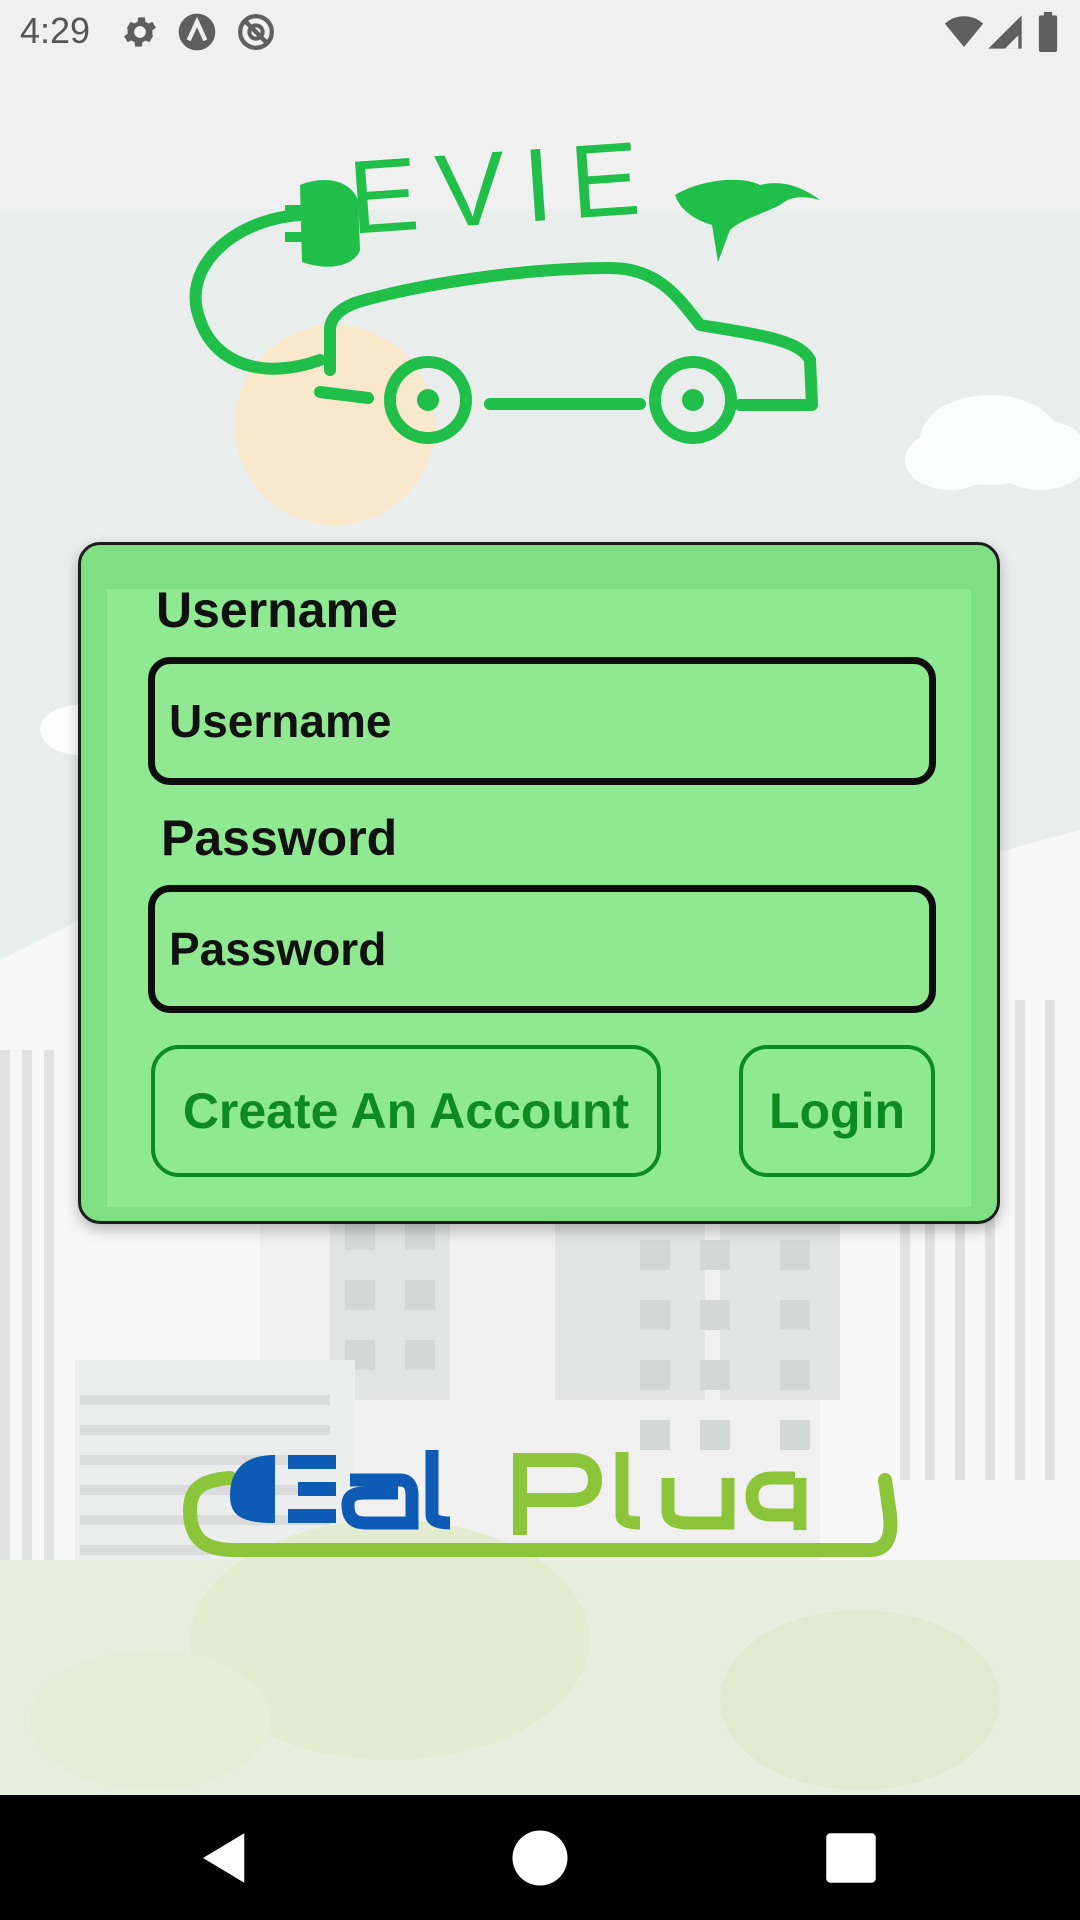 The image size is (1080, 1920). What do you see at coordinates (225, 1858) in the screenshot?
I see `back-icon` at bounding box center [225, 1858].